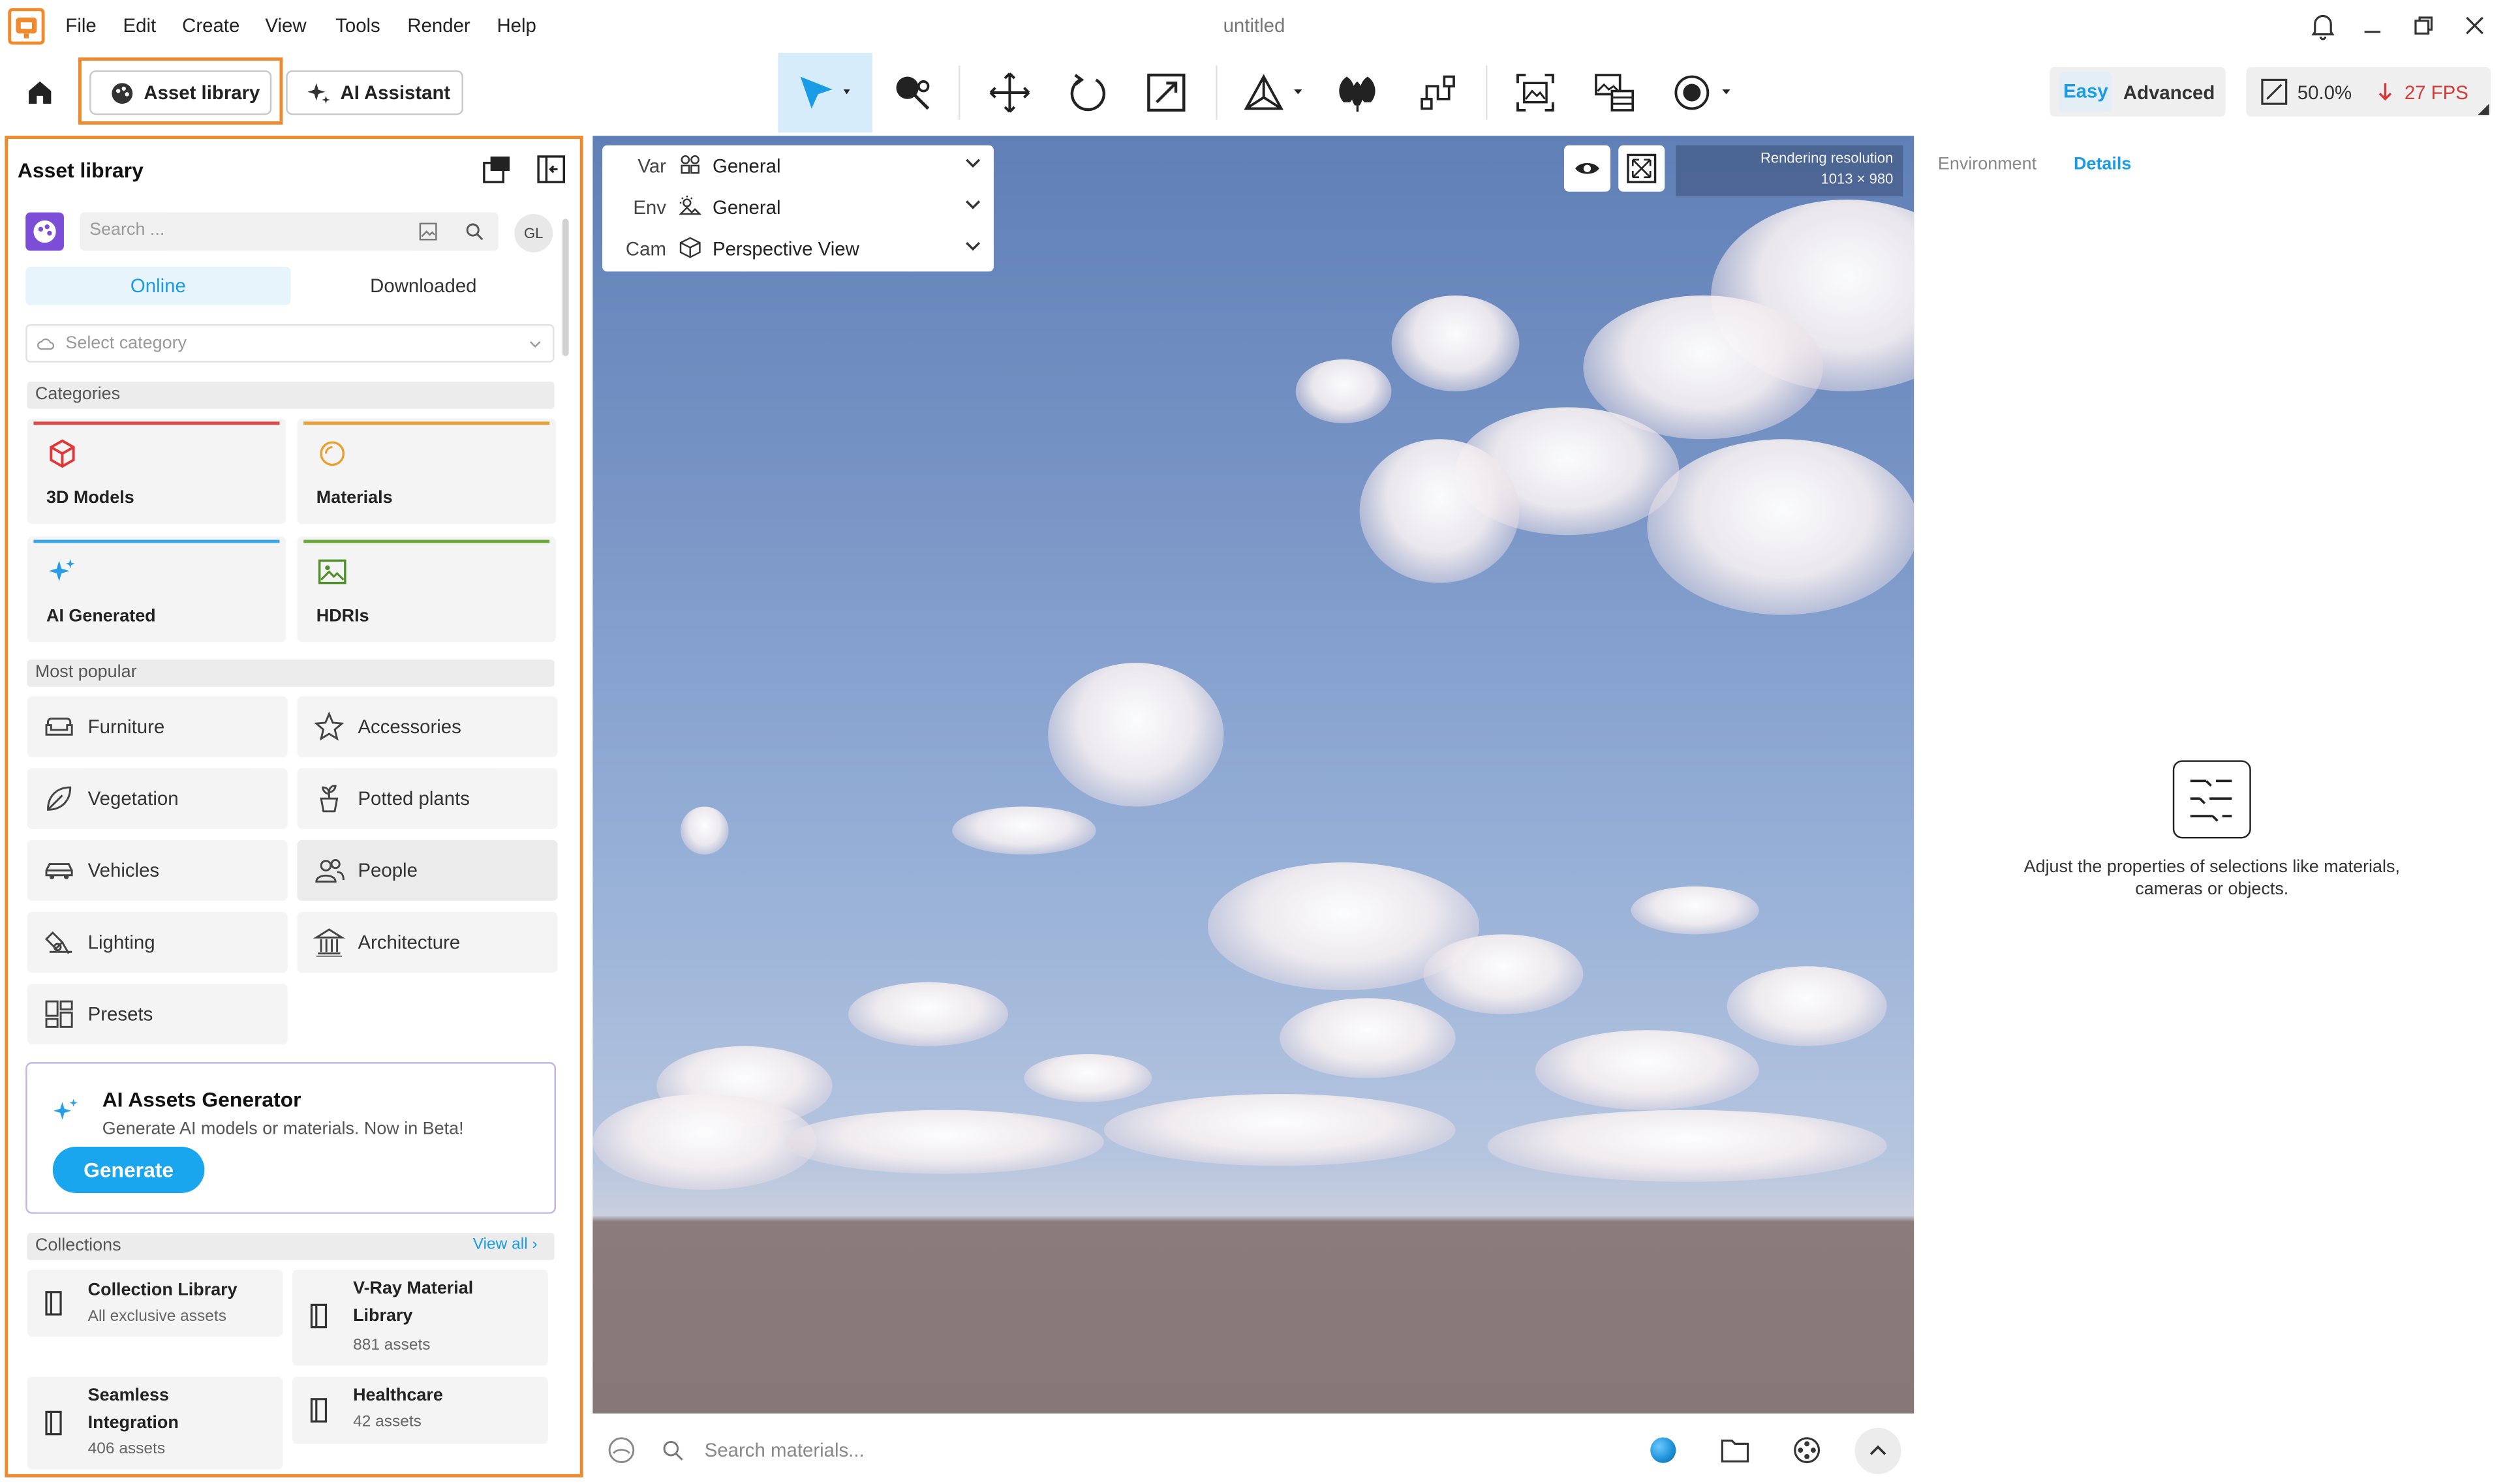 Image resolution: width=2505 pixels, height=1484 pixels. What do you see at coordinates (2103, 164) in the screenshot?
I see `tab-details: Details` at bounding box center [2103, 164].